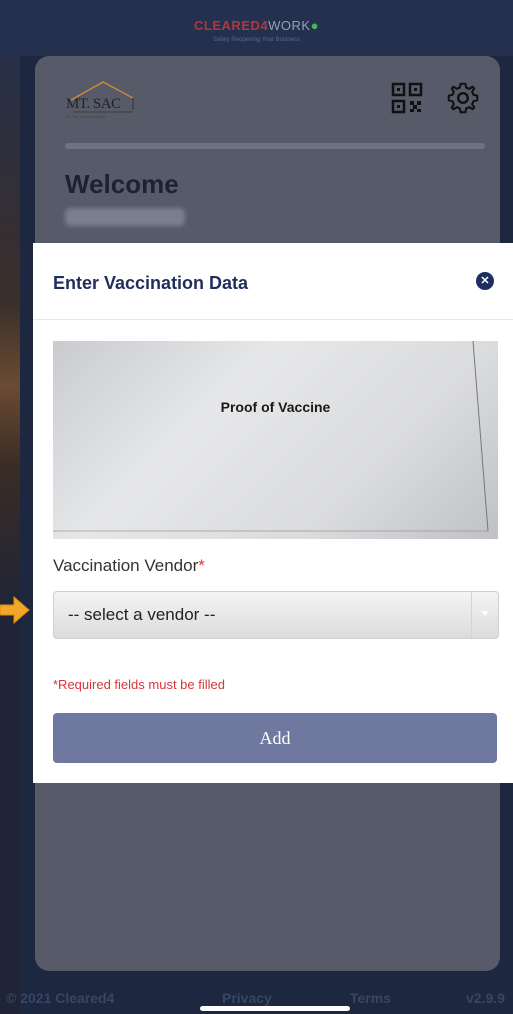  I want to click on terms-link: Terms, so click(370, 998).